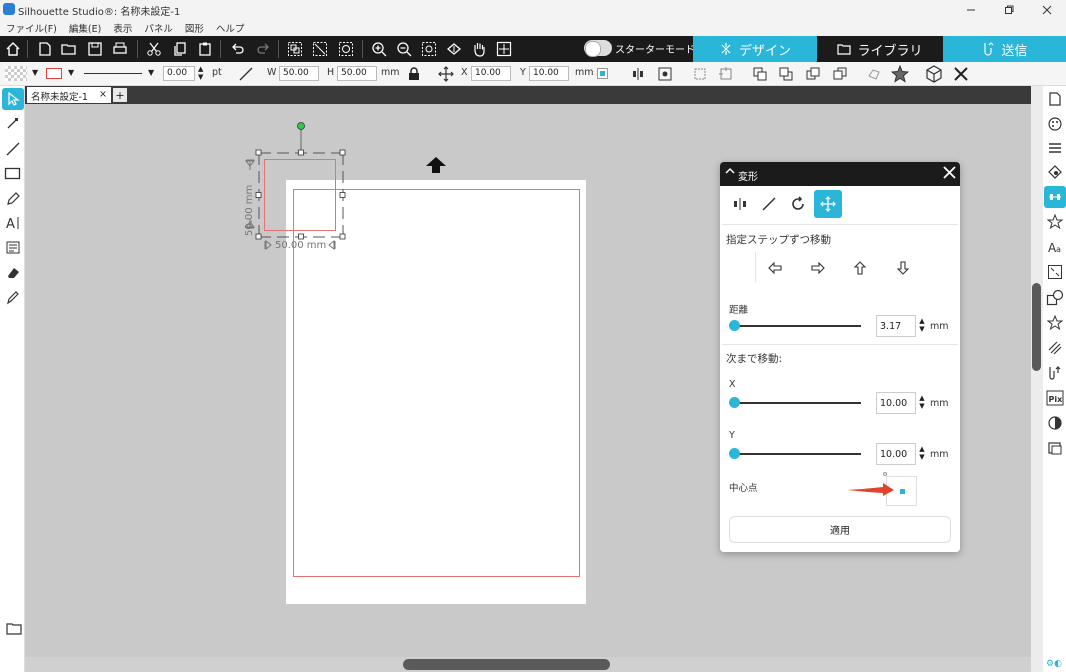 The height and width of the screenshot is (672, 1066). Describe the element at coordinates (1055, 323) in the screenshot. I see `favorites-panel-button` at that location.